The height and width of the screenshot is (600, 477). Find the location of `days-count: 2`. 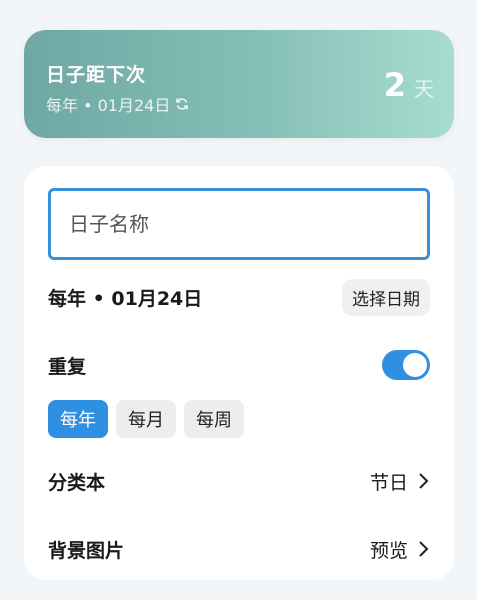

days-count: 2 is located at coordinates (394, 85).